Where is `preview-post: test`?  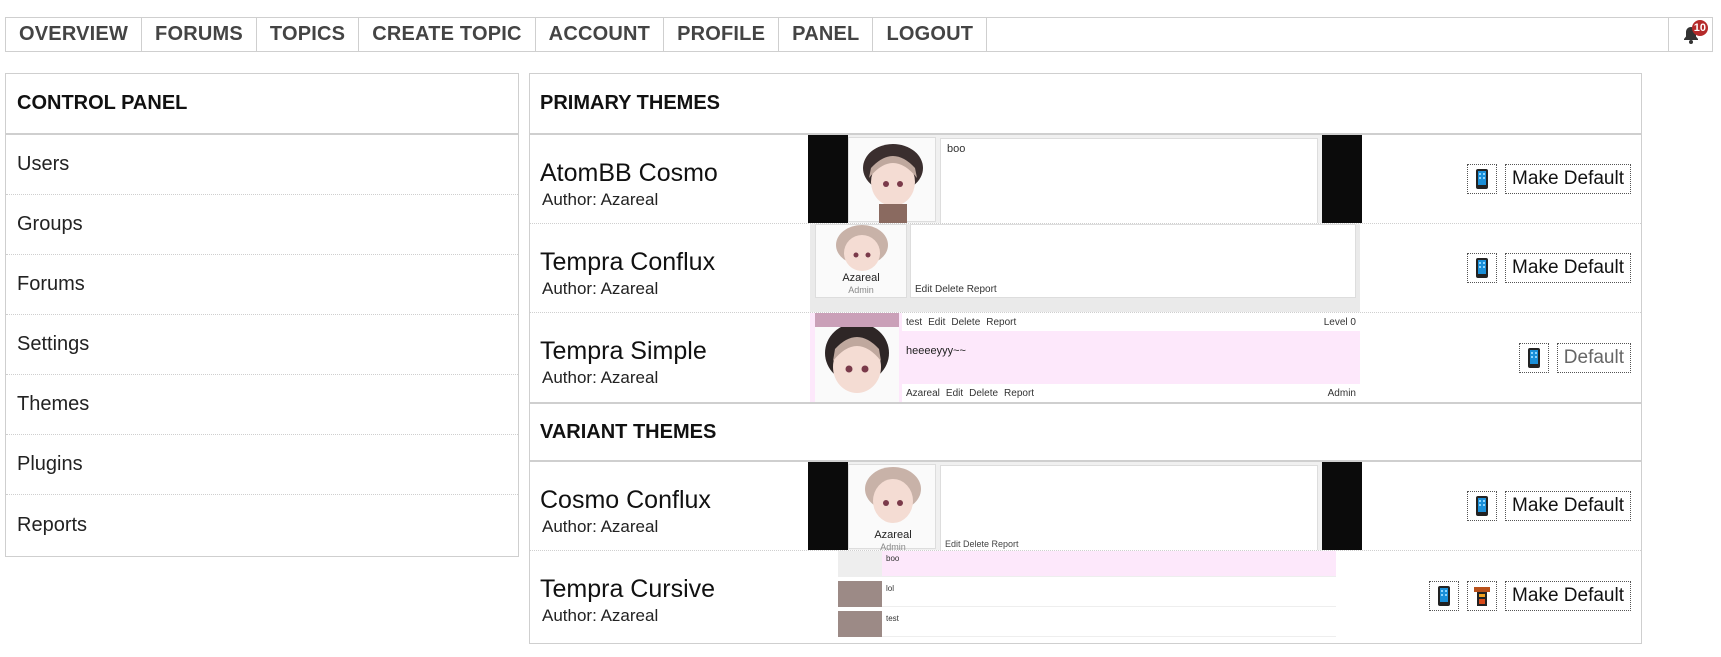 preview-post: test is located at coordinates (1087, 624).